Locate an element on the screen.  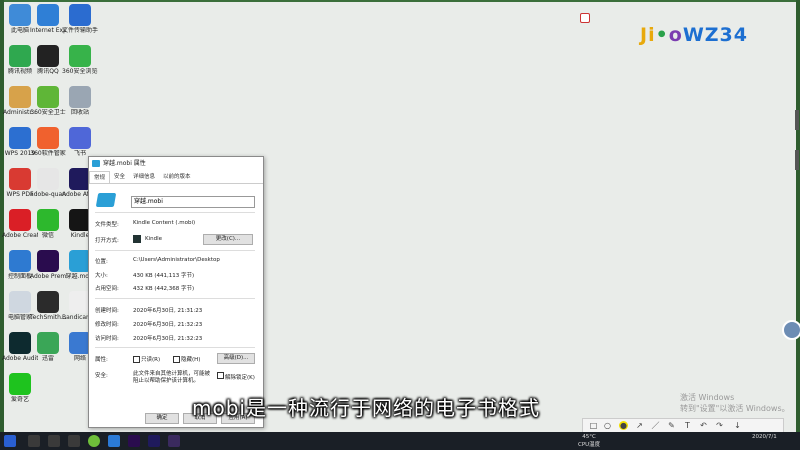
row-value-accessed: 2020年6月30日, 21:32:23 is located at coordinates (168, 339).